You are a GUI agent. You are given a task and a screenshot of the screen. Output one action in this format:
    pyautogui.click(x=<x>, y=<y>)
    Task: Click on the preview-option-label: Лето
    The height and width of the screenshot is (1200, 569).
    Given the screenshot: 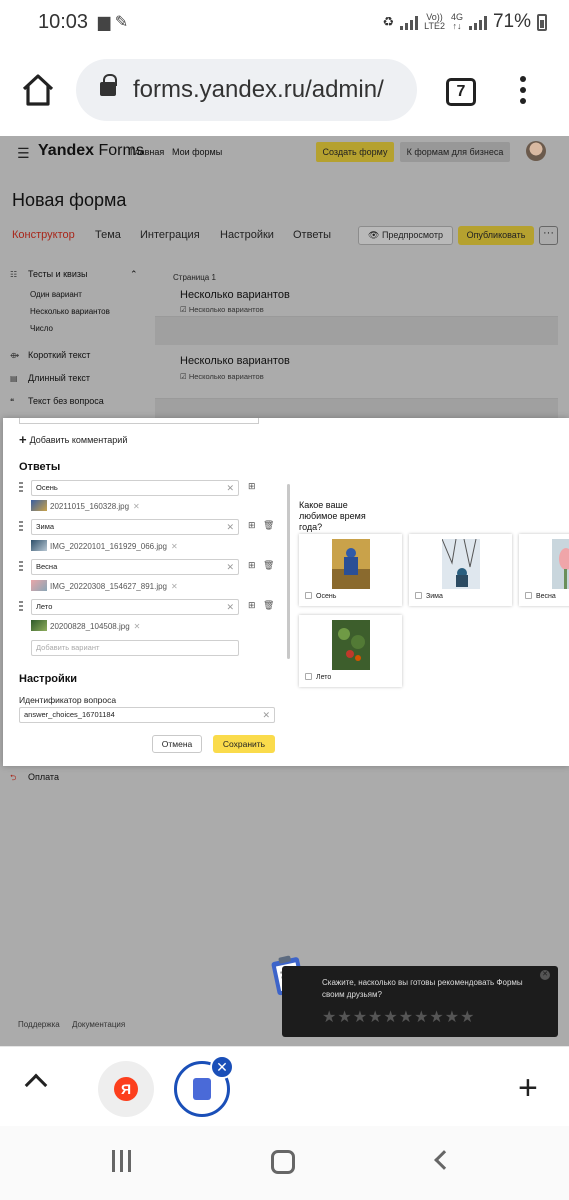 What is the action you would take?
    pyautogui.click(x=318, y=677)
    